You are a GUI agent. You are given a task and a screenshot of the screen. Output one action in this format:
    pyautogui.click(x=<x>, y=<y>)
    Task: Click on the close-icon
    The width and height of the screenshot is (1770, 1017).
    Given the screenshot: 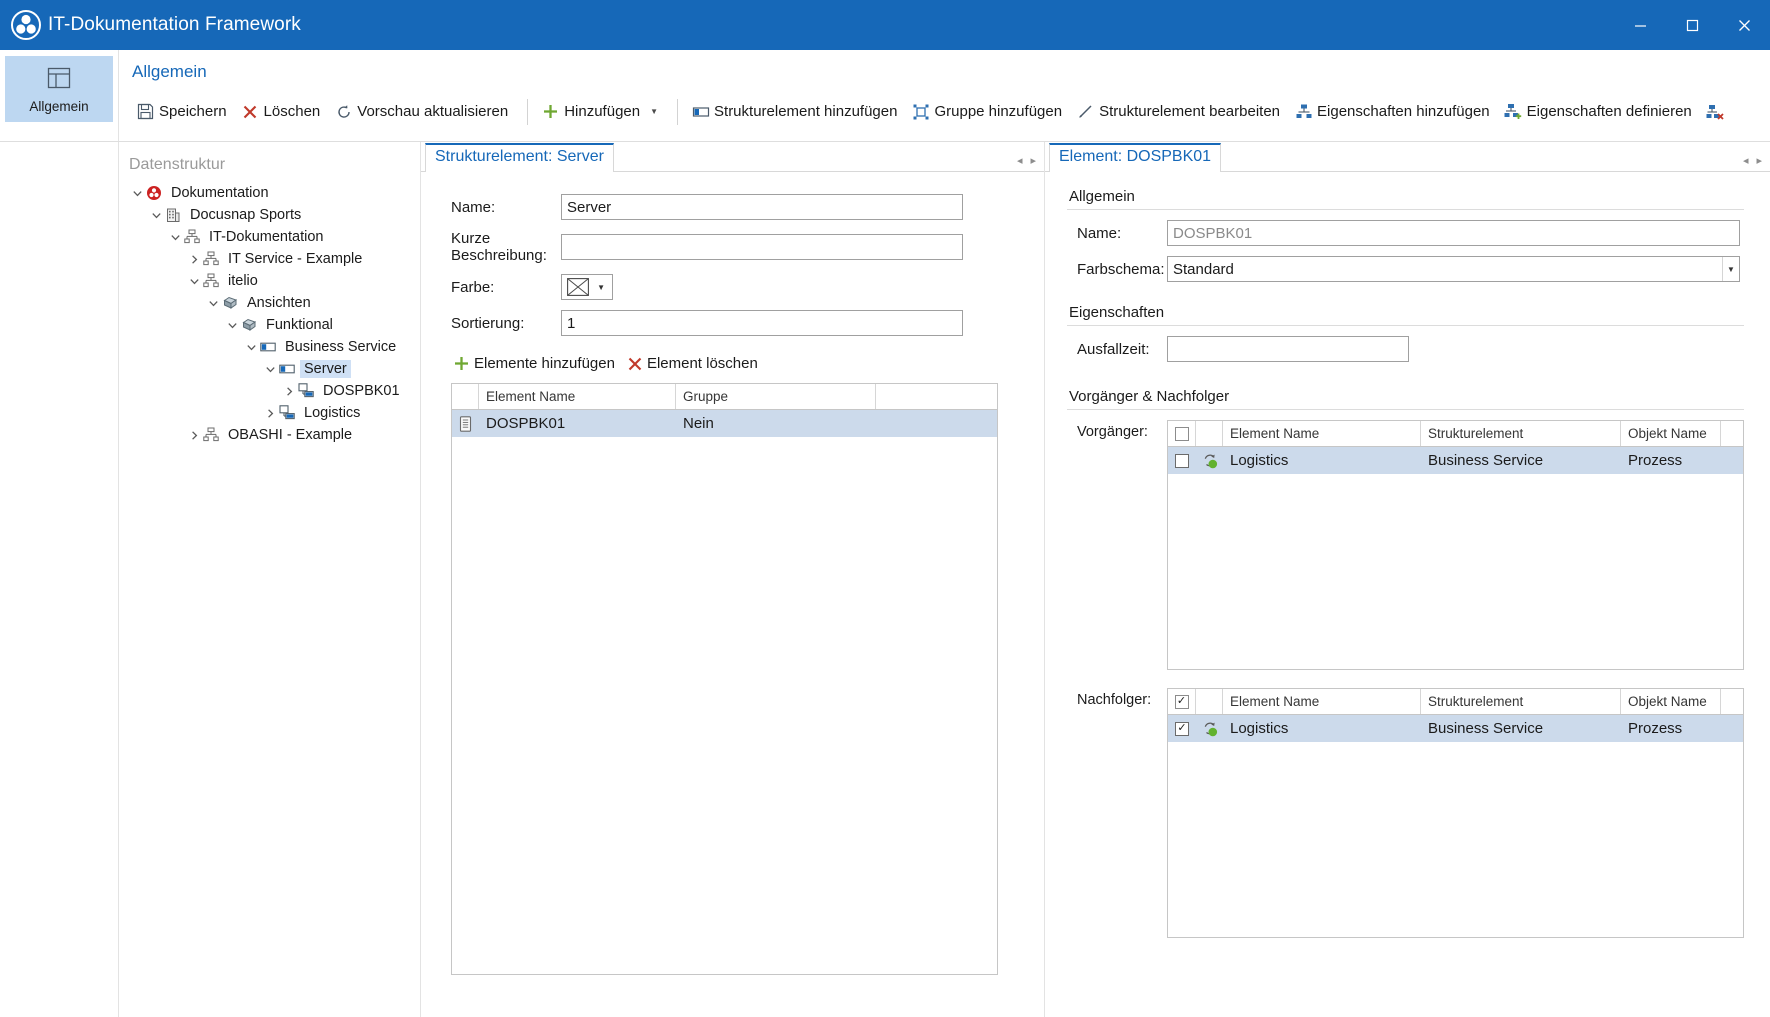 What is the action you would take?
    pyautogui.click(x=1744, y=25)
    